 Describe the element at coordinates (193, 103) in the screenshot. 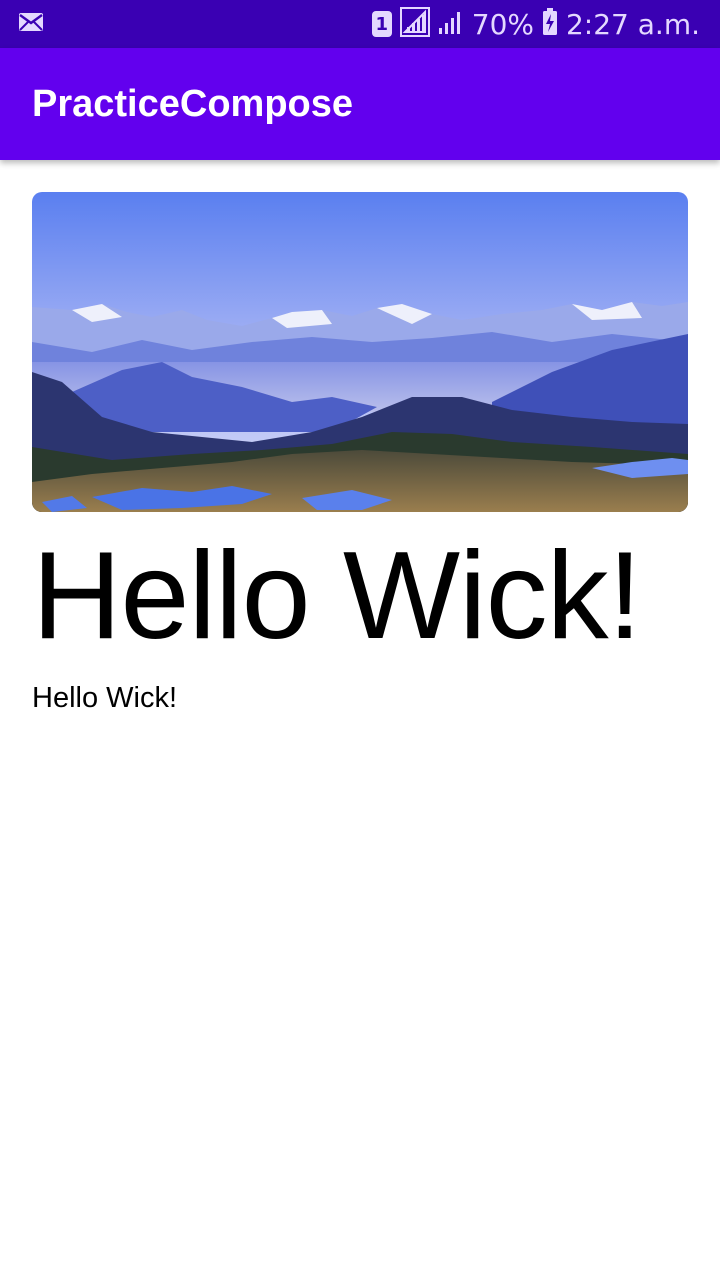

I see `app-title: PracticeCompose` at that location.